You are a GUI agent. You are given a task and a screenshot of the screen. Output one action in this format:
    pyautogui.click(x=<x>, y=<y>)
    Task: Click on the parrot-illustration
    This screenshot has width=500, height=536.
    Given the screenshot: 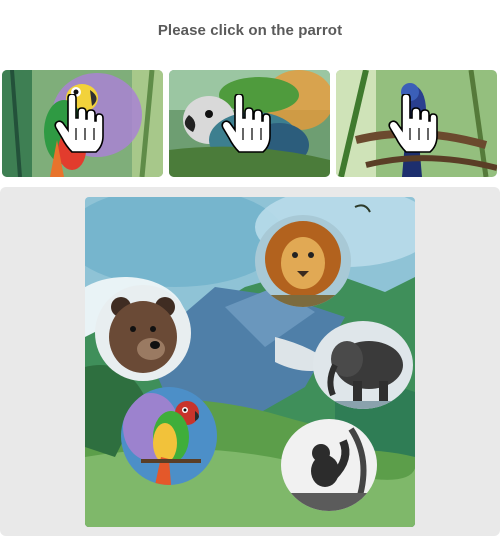 What is the action you would take?
    pyautogui.click(x=169, y=436)
    